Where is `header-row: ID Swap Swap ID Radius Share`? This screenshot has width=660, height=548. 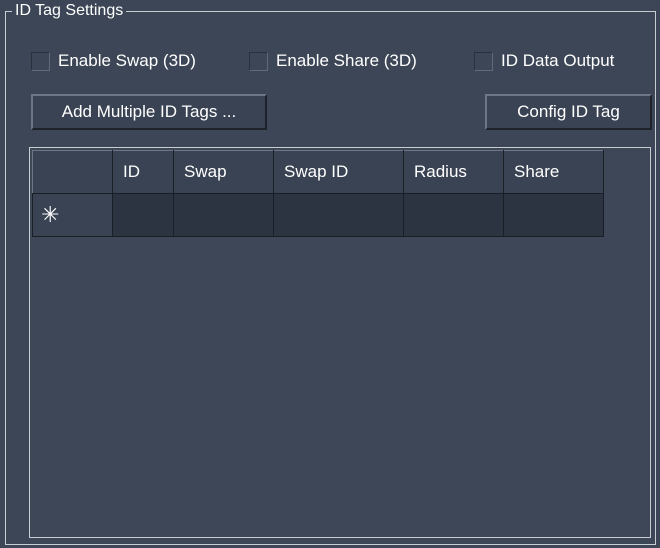
header-row: ID Swap Swap ID Radius Share is located at coordinates (318, 172).